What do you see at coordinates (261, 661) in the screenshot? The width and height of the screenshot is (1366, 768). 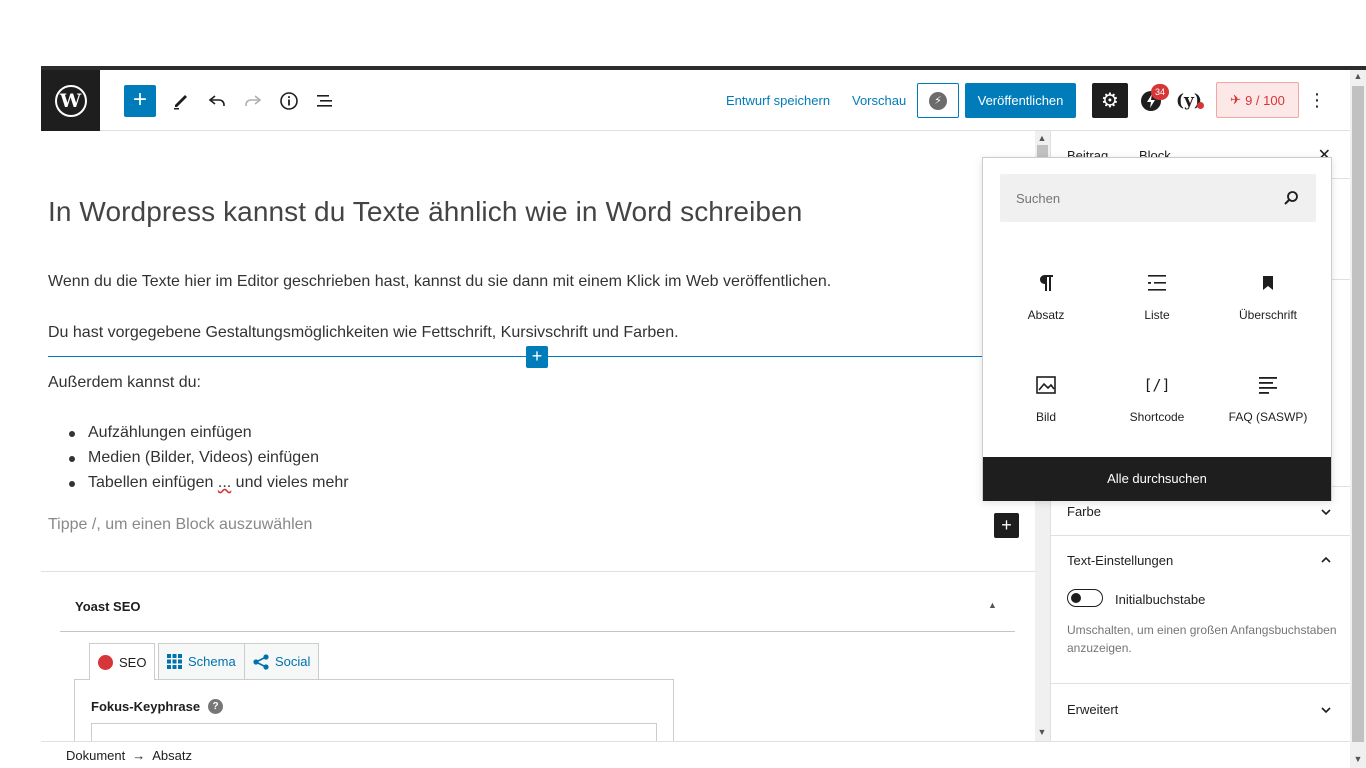 I see `share-icon` at bounding box center [261, 661].